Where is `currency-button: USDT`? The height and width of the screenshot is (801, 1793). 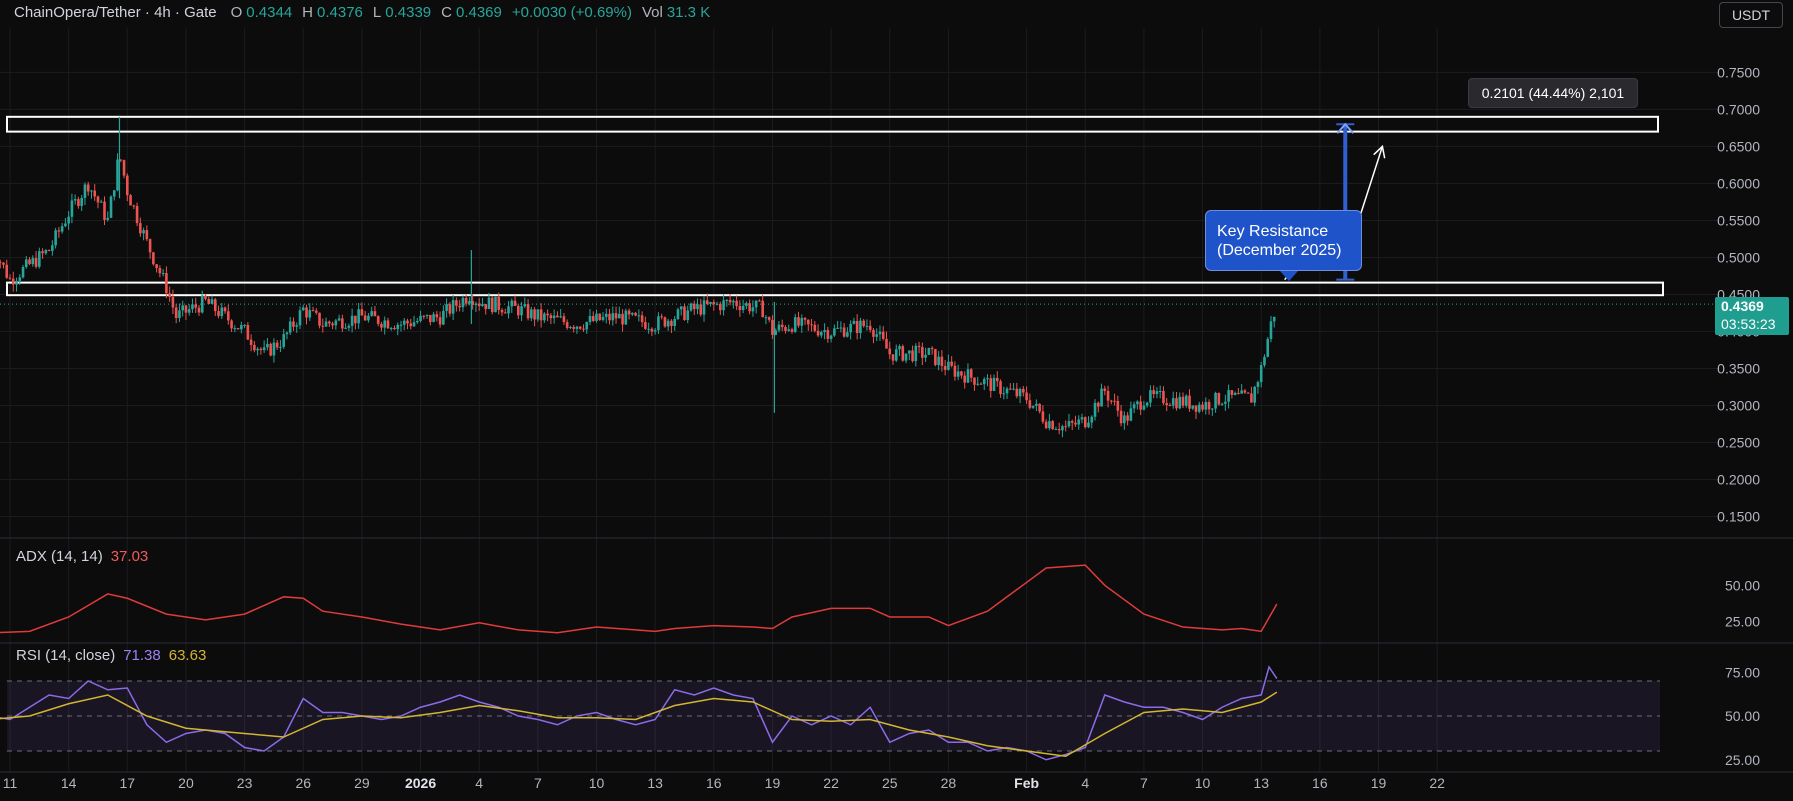
currency-button: USDT is located at coordinates (1751, 15).